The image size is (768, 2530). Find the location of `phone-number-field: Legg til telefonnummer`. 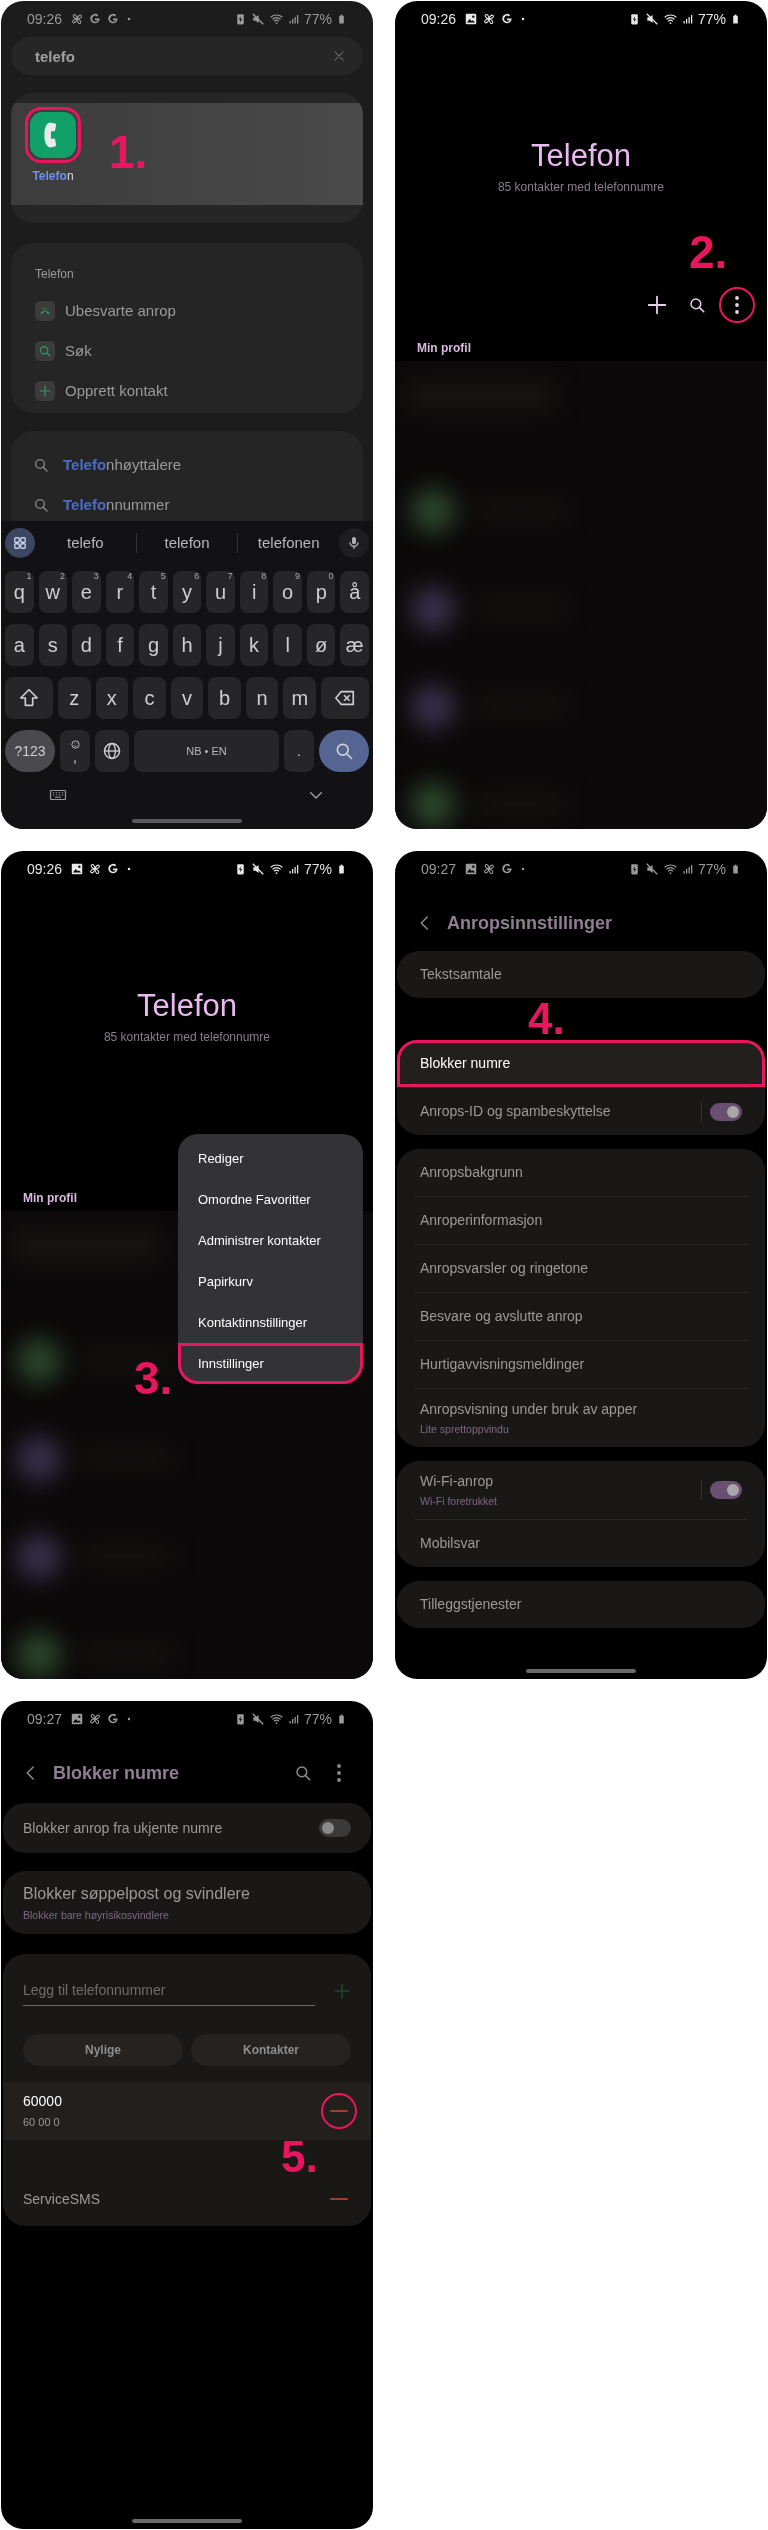

phone-number-field: Legg til telefonnummer is located at coordinates (169, 1991).